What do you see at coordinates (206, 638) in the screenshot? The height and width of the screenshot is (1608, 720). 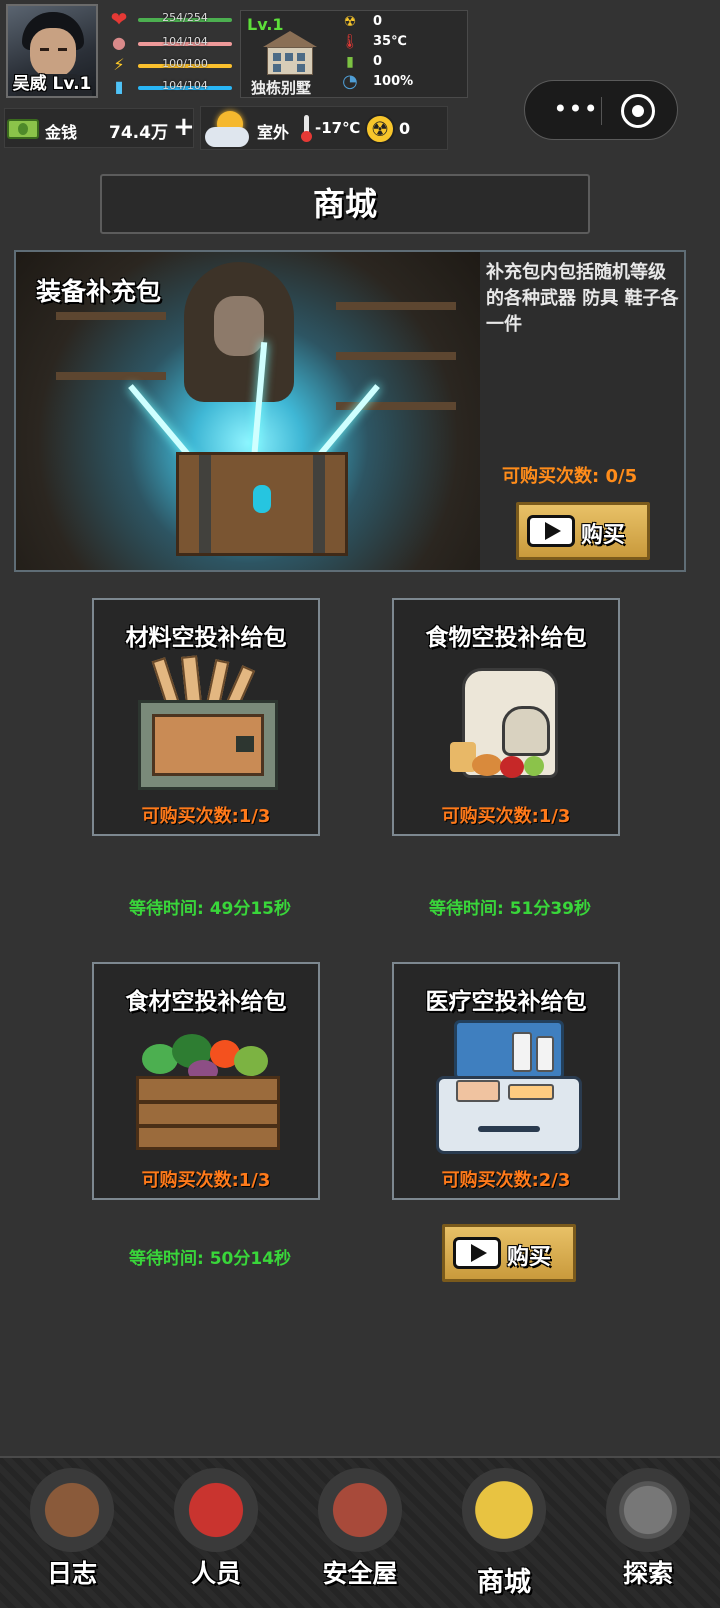 I see `card-title: 材料空投补给包` at bounding box center [206, 638].